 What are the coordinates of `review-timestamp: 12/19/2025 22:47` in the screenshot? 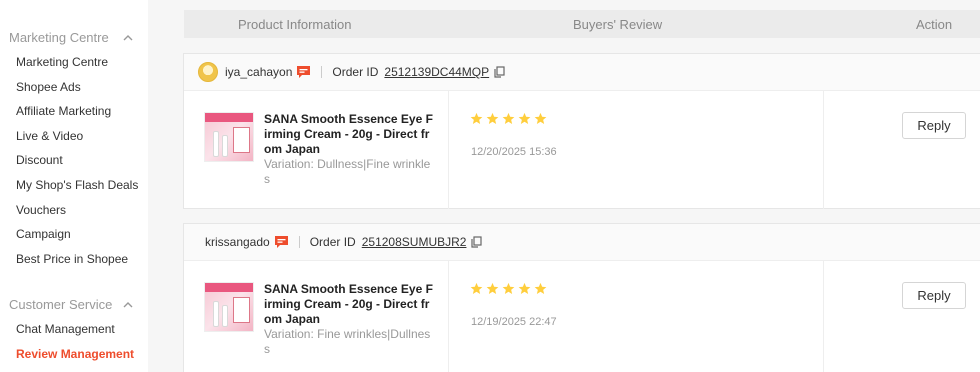 It's located at (514, 322).